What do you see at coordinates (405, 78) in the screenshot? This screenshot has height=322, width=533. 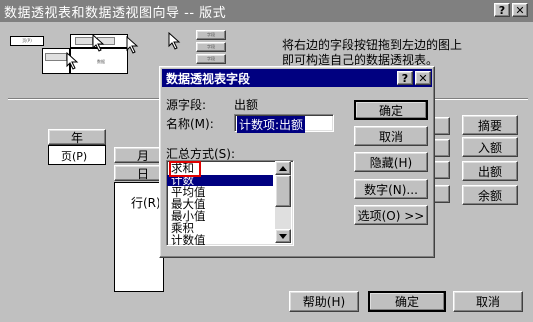 I see `dialog-help-button: ?` at bounding box center [405, 78].